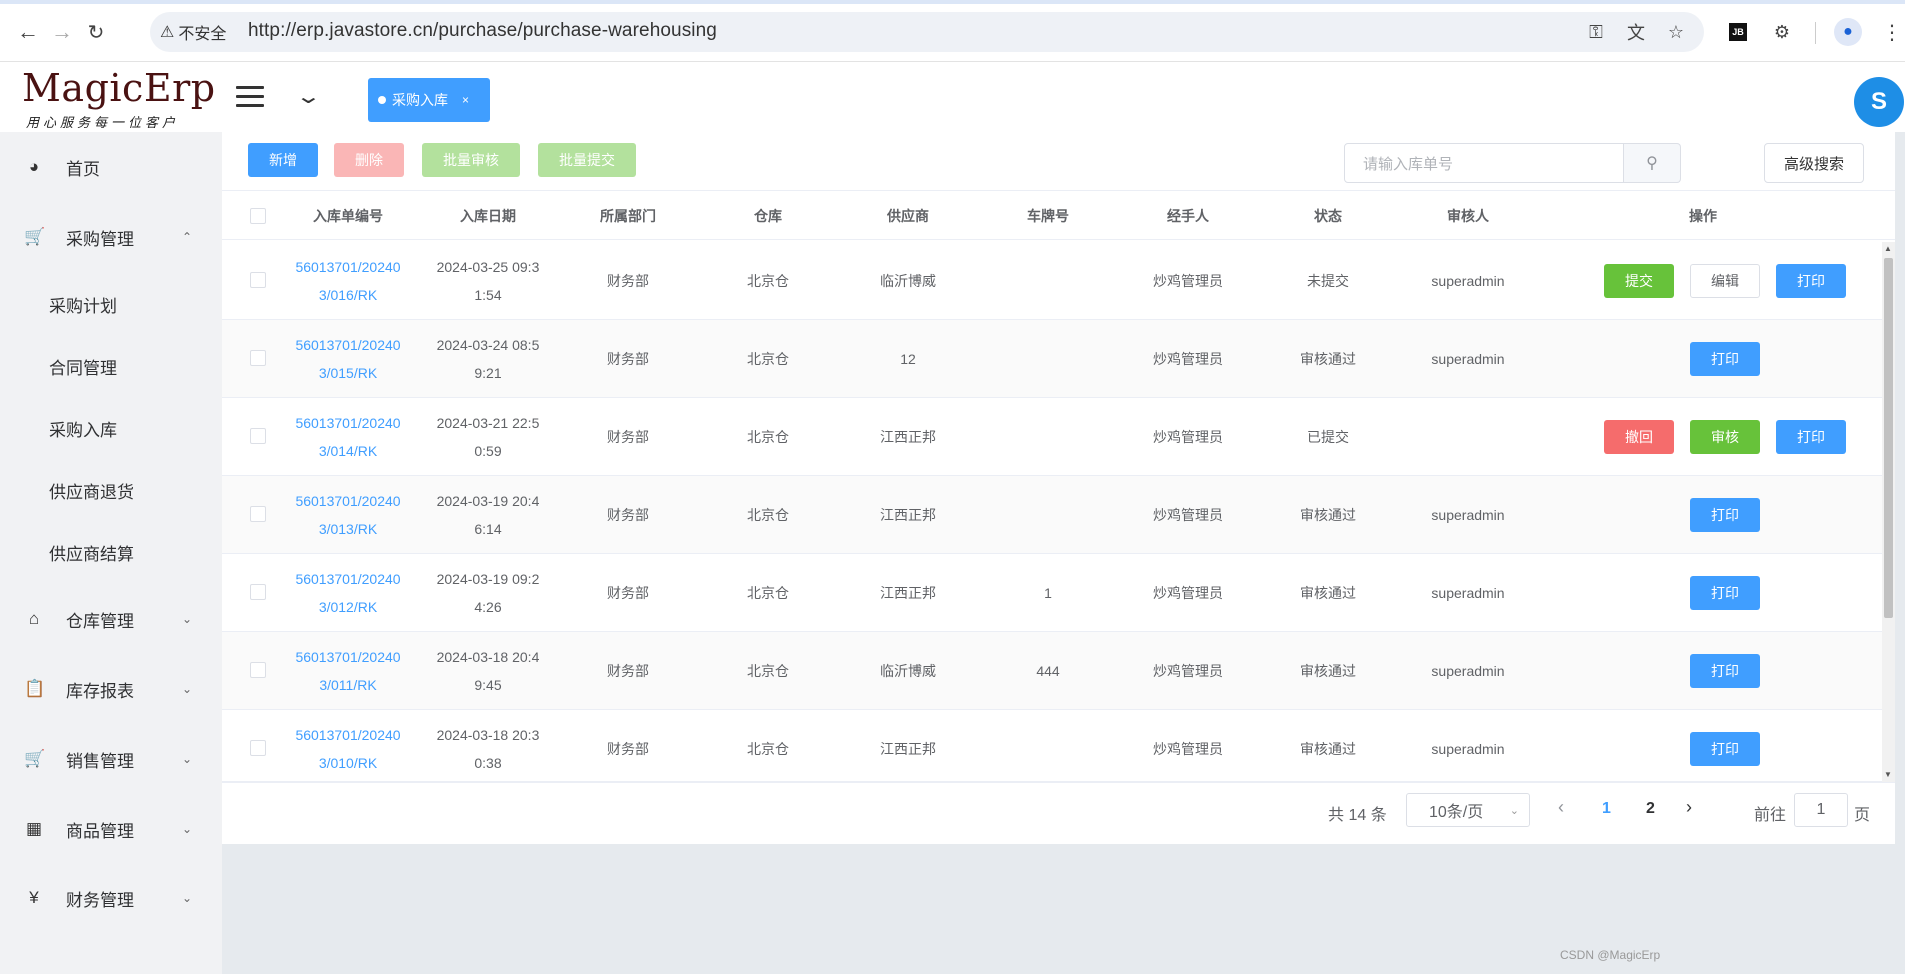 The height and width of the screenshot is (974, 1905). I want to click on submit-button: 提交, so click(1639, 281).